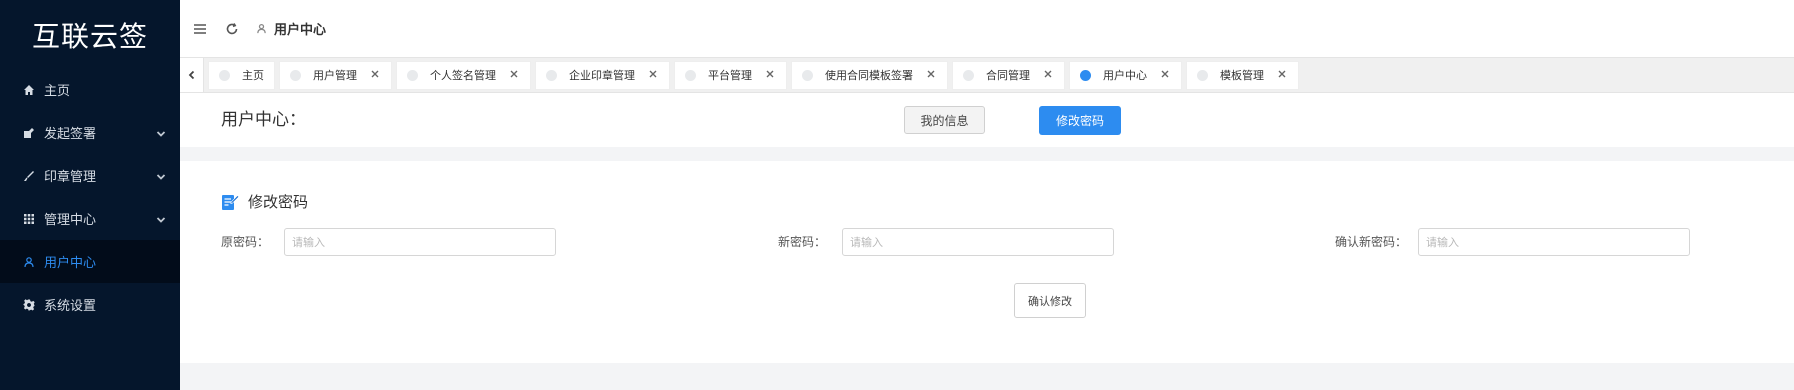 Image resolution: width=1794 pixels, height=390 pixels. Describe the element at coordinates (987, 28) in the screenshot. I see `top-header: 用户中心` at that location.